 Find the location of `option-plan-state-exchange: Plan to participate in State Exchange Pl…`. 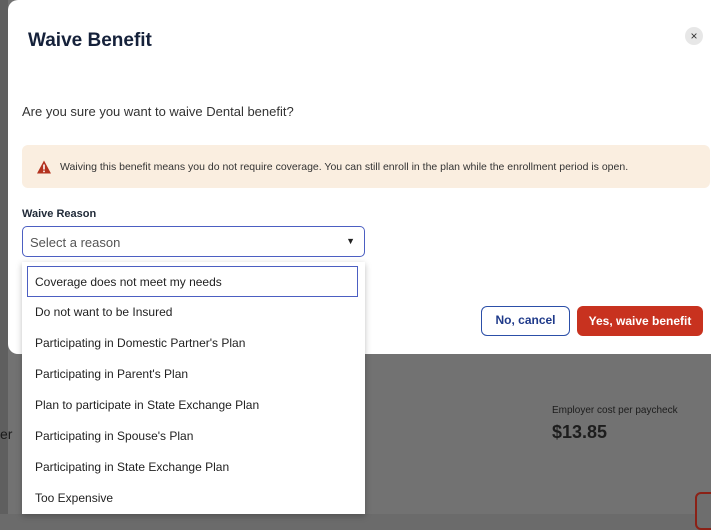

option-plan-state-exchange: Plan to participate in State Exchange Pl… is located at coordinates (193, 405).